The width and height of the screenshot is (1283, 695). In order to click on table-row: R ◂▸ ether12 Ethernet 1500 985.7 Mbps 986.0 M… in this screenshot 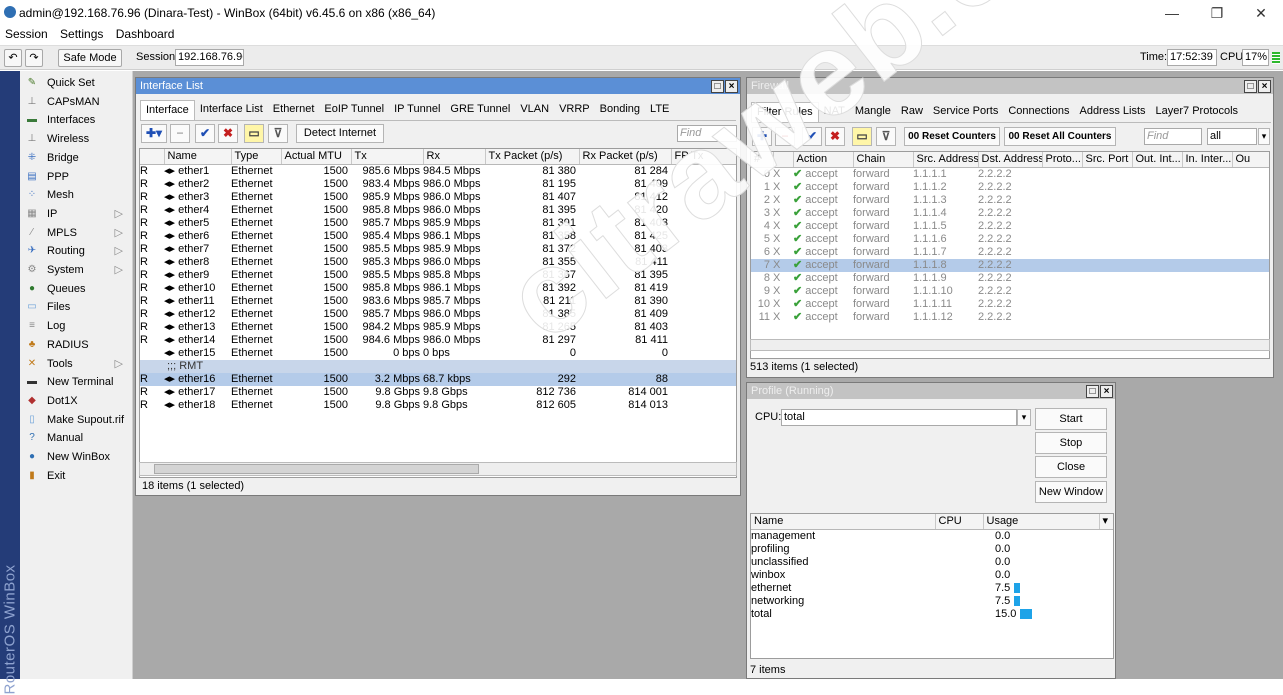, I will do `click(438, 314)`.